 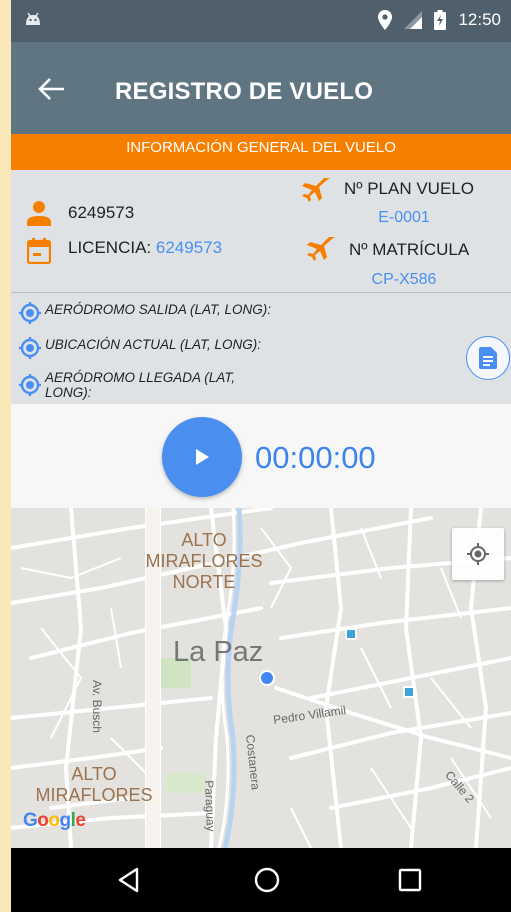 I want to click on system-nav-bar, so click(x=261, y=880).